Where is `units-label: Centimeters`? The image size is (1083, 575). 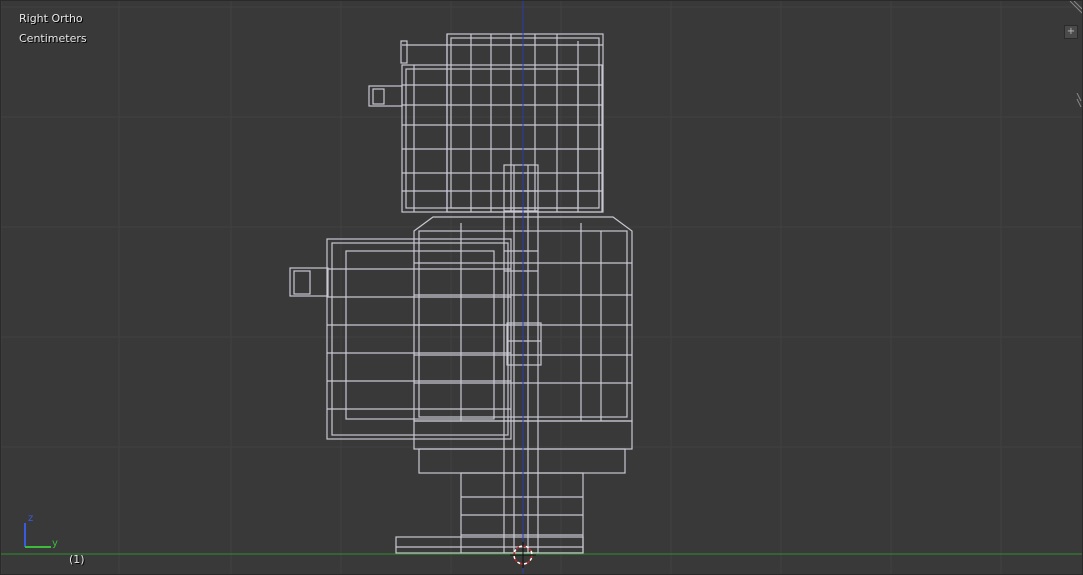
units-label: Centimeters is located at coordinates (53, 38).